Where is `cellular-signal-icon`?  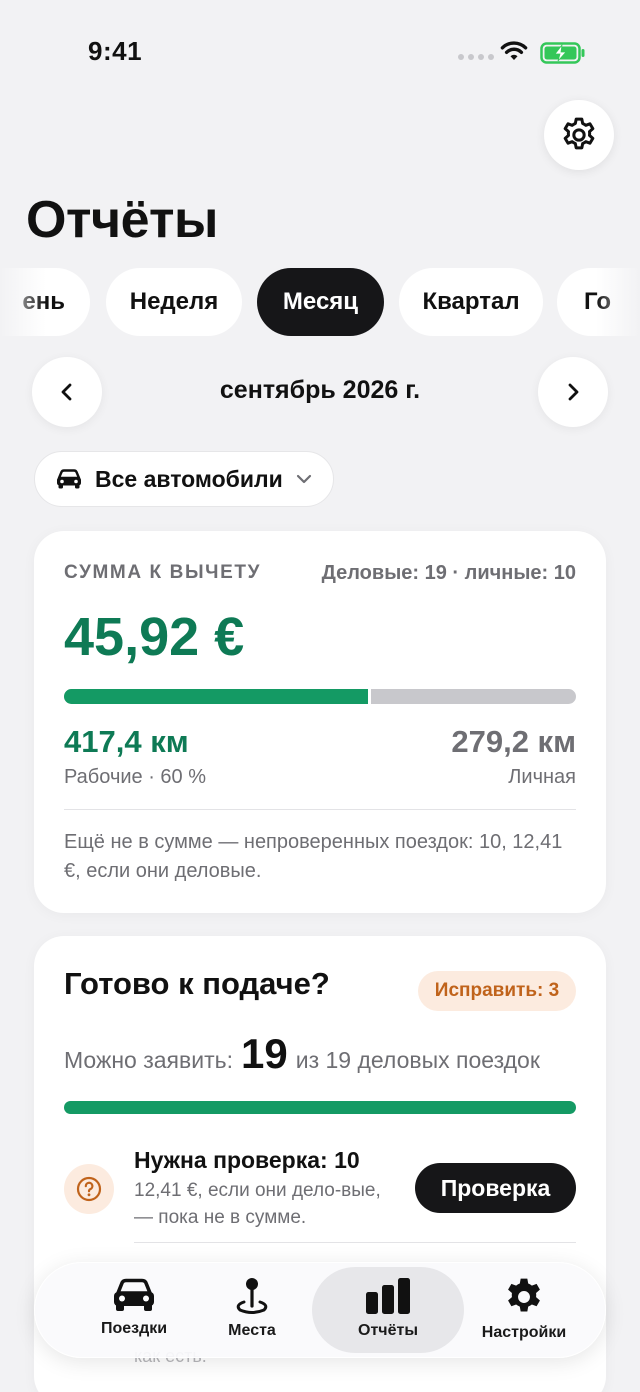 cellular-signal-icon is located at coordinates (476, 57).